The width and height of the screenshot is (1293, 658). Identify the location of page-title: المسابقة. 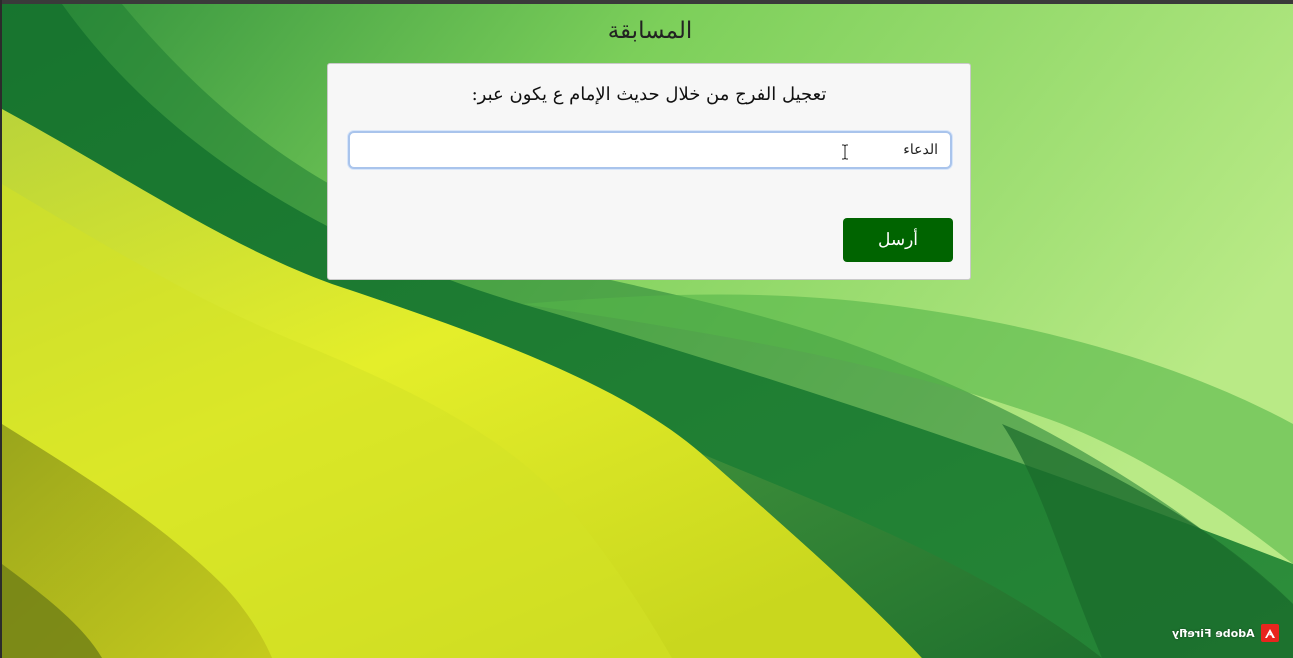
(650, 31).